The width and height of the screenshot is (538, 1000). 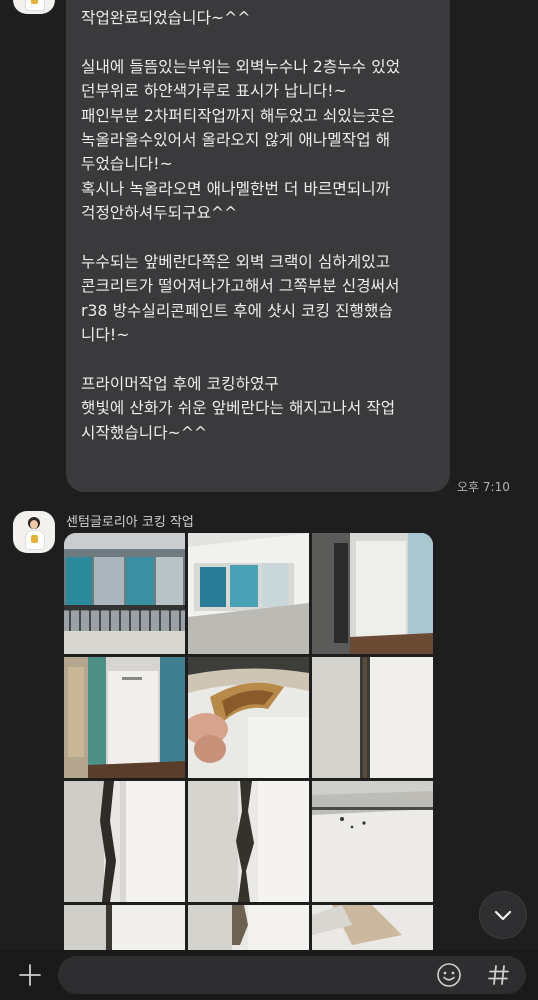 I want to click on message-line: 혹시나 녹올라오면 애나멜한번 더 바르면되니까, so click(x=236, y=188).